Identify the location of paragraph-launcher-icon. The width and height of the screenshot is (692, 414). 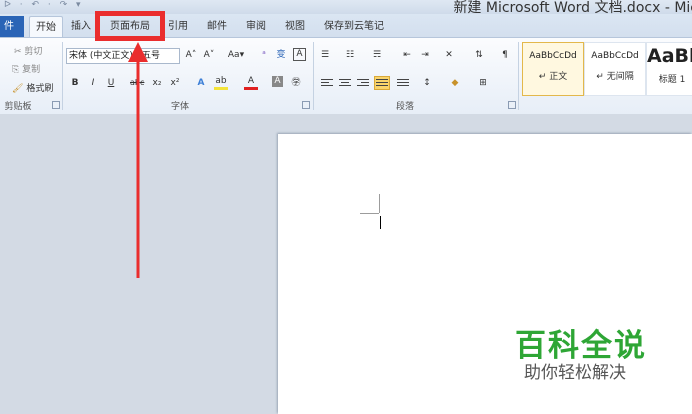
(512, 105).